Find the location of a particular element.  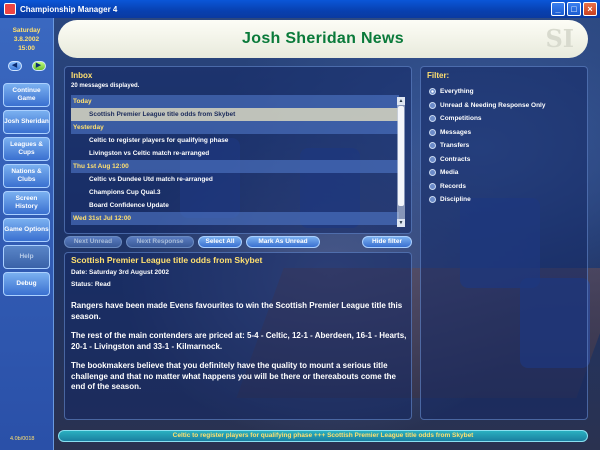

inbox-count: 20 messages displayed. is located at coordinates (105, 86).